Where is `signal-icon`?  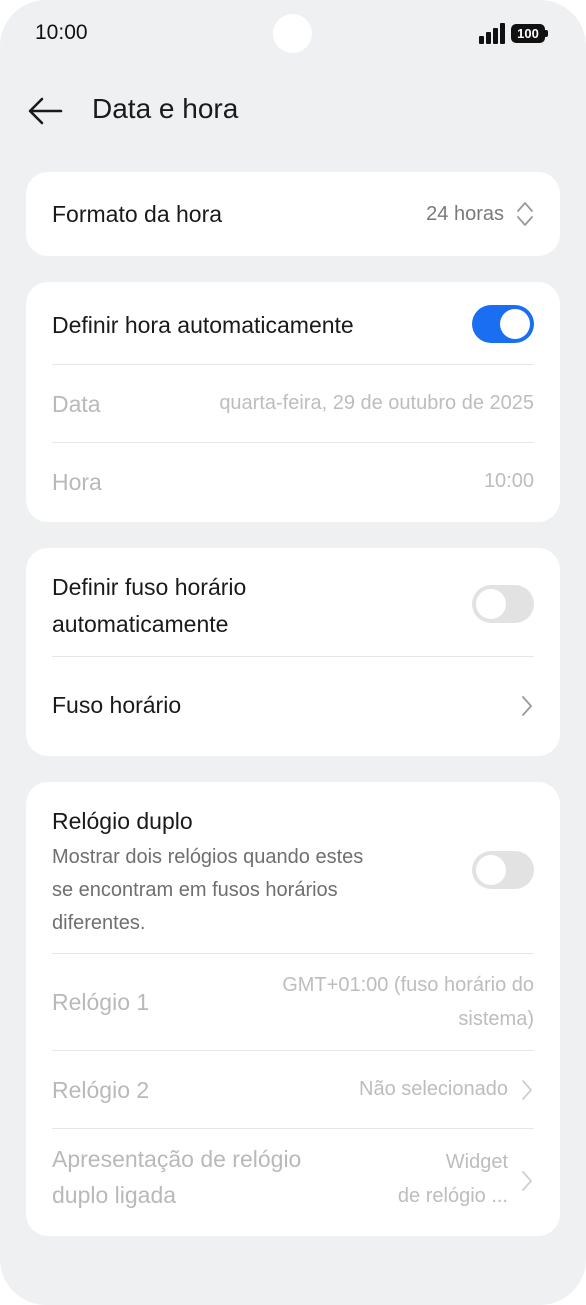
signal-icon is located at coordinates (492, 33).